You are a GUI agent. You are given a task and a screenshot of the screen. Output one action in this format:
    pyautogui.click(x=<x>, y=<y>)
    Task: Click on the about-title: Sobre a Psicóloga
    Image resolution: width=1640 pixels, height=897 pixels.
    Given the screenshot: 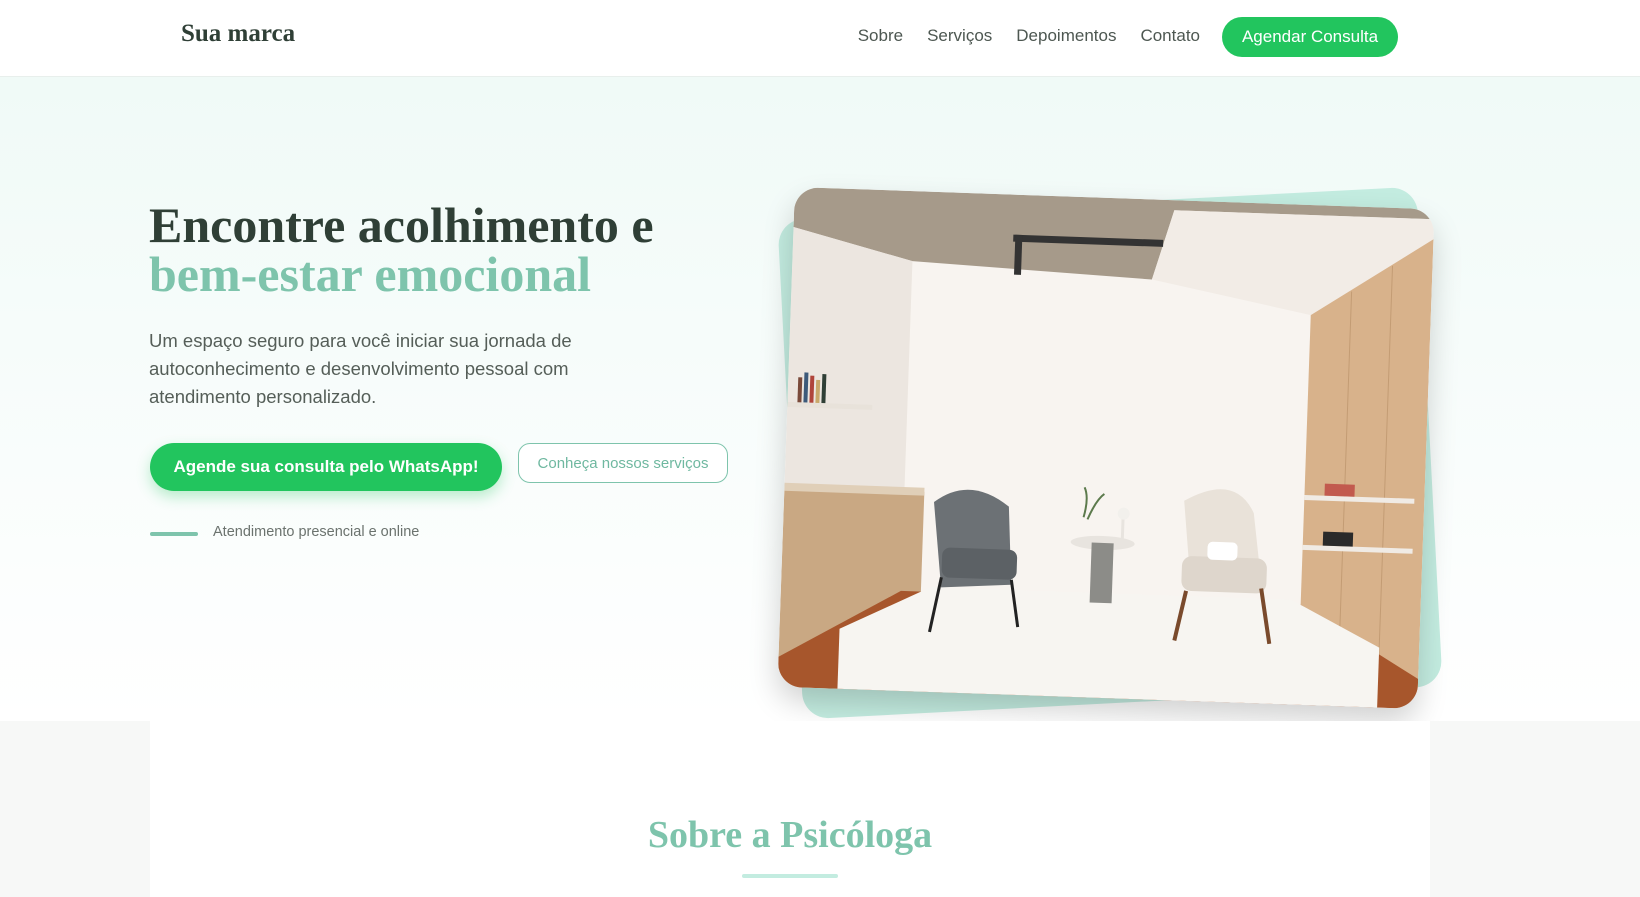 What is the action you would take?
    pyautogui.click(x=790, y=835)
    